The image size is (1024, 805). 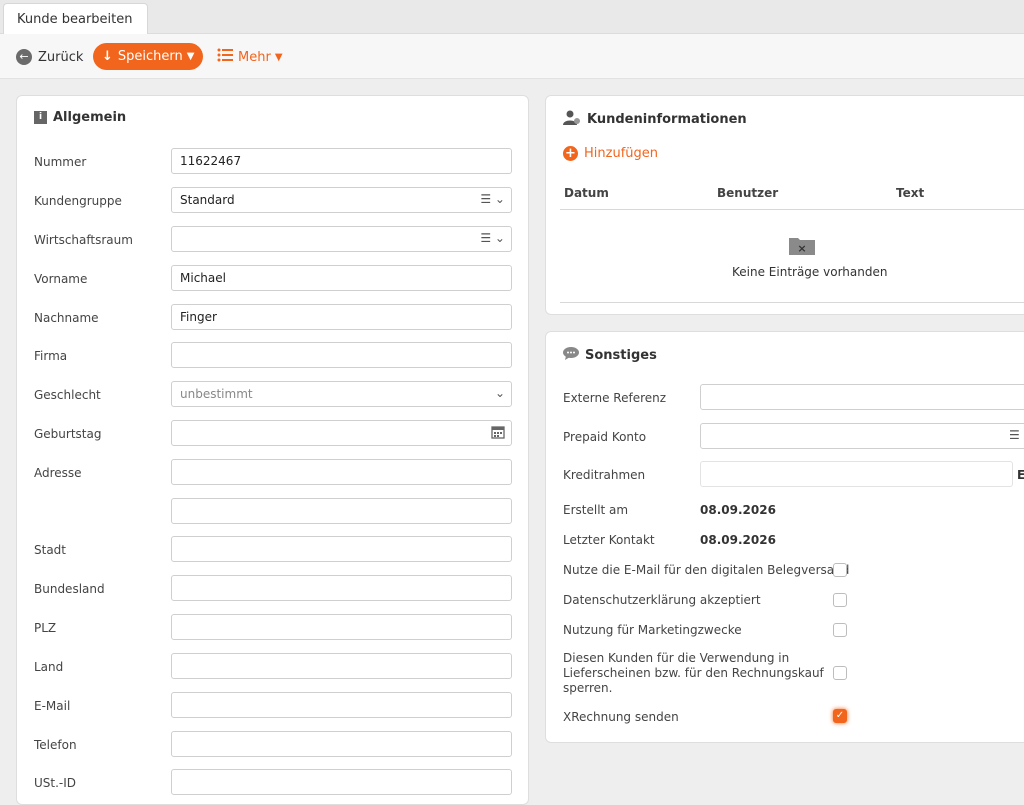 What do you see at coordinates (61, 57) in the screenshot?
I see `back-label: Zurück` at bounding box center [61, 57].